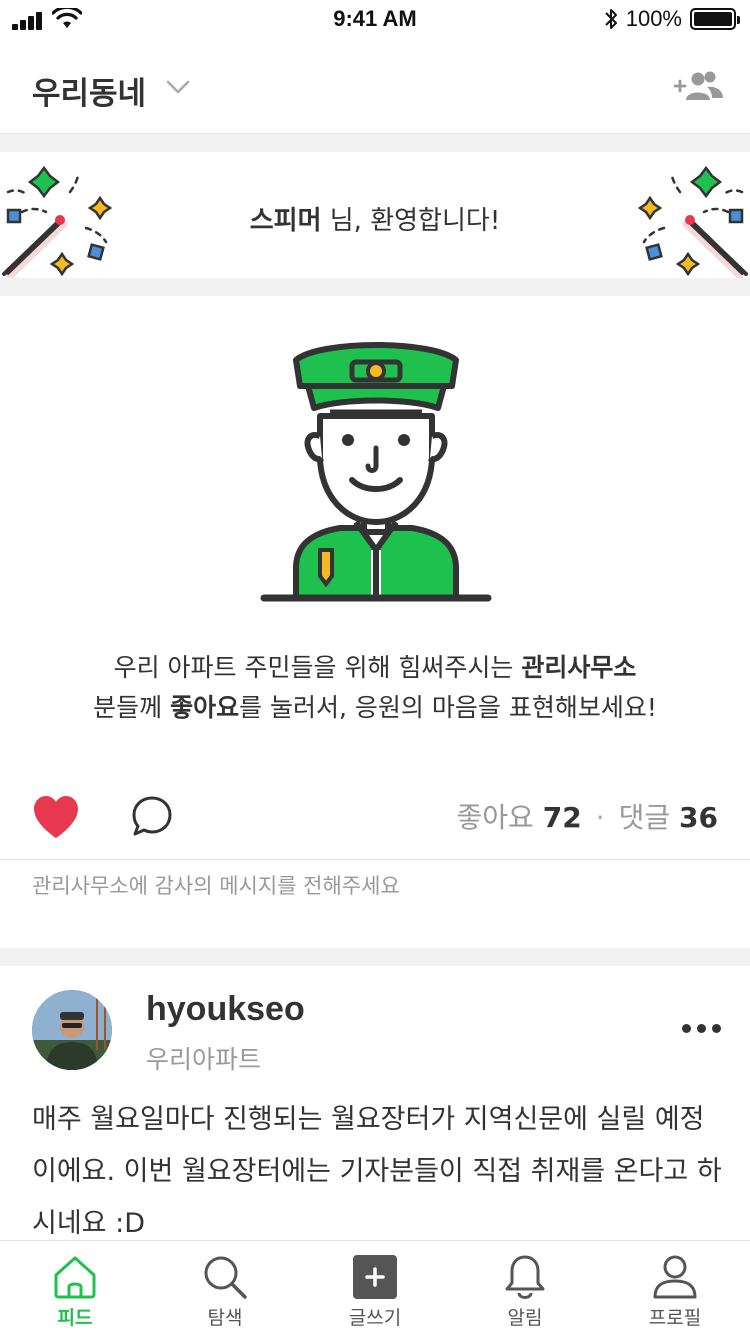 The image size is (750, 1334). Describe the element at coordinates (699, 86) in the screenshot. I see `add-friend-icon` at that location.